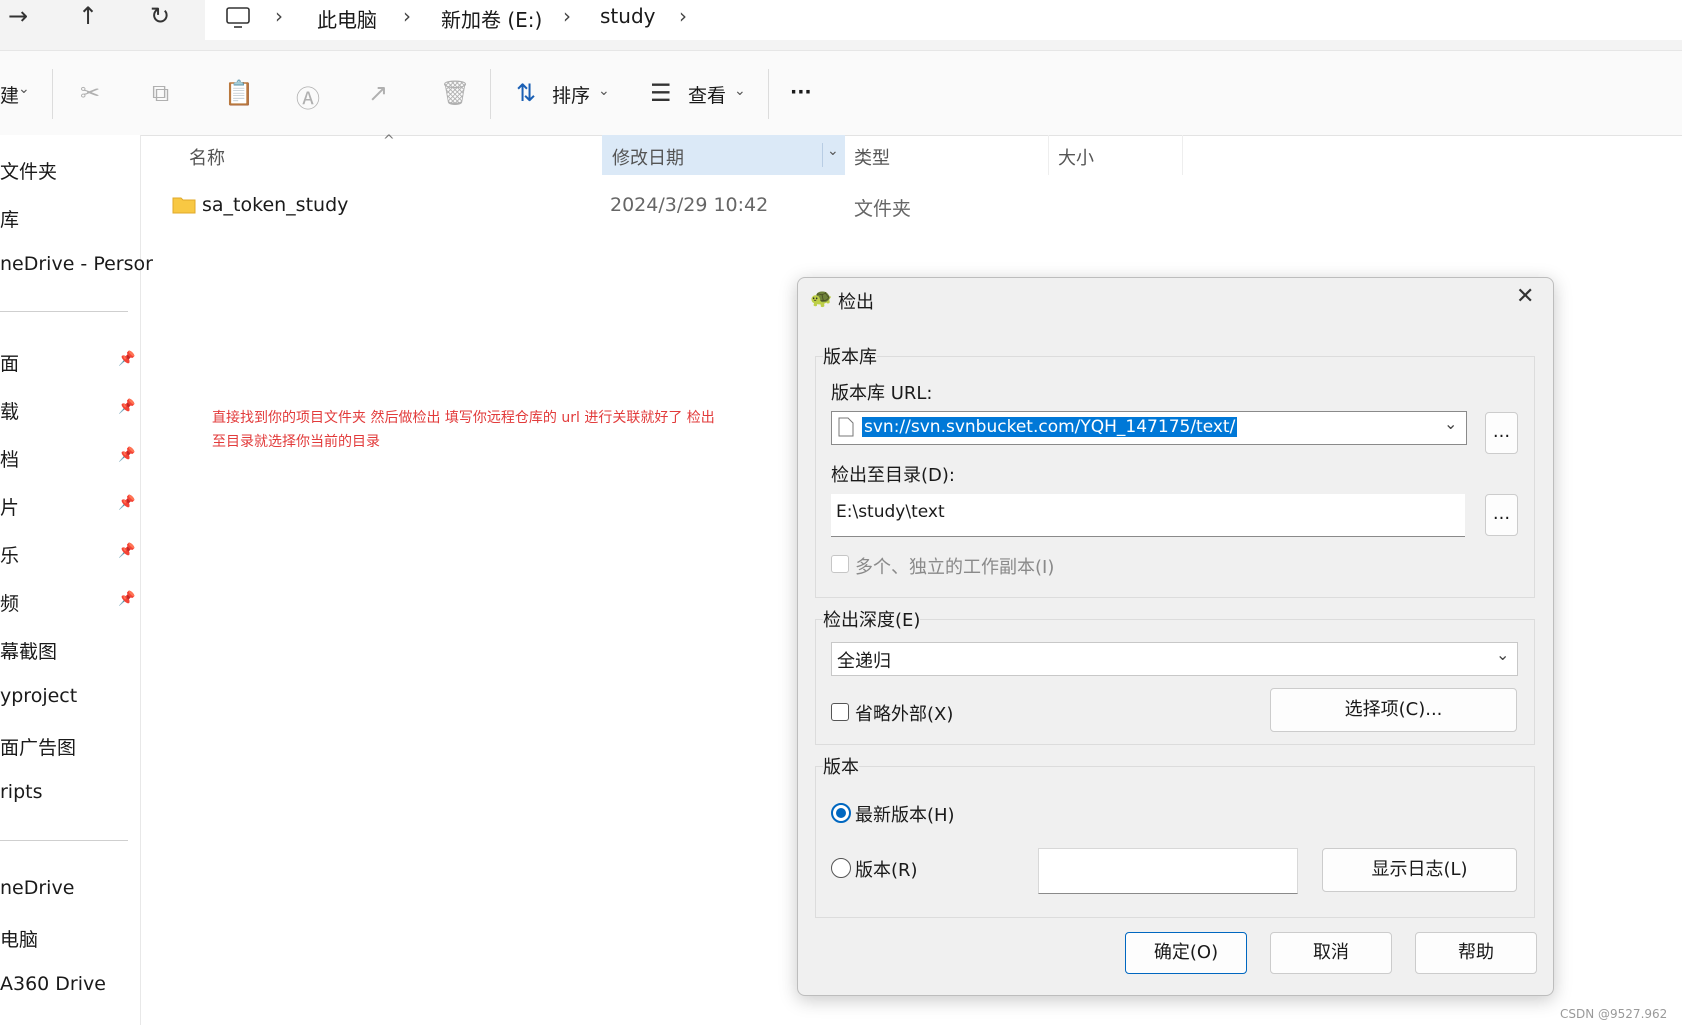 The width and height of the screenshot is (1682, 1025). I want to click on omit-externals-label: 省略外部(X), so click(904, 714).